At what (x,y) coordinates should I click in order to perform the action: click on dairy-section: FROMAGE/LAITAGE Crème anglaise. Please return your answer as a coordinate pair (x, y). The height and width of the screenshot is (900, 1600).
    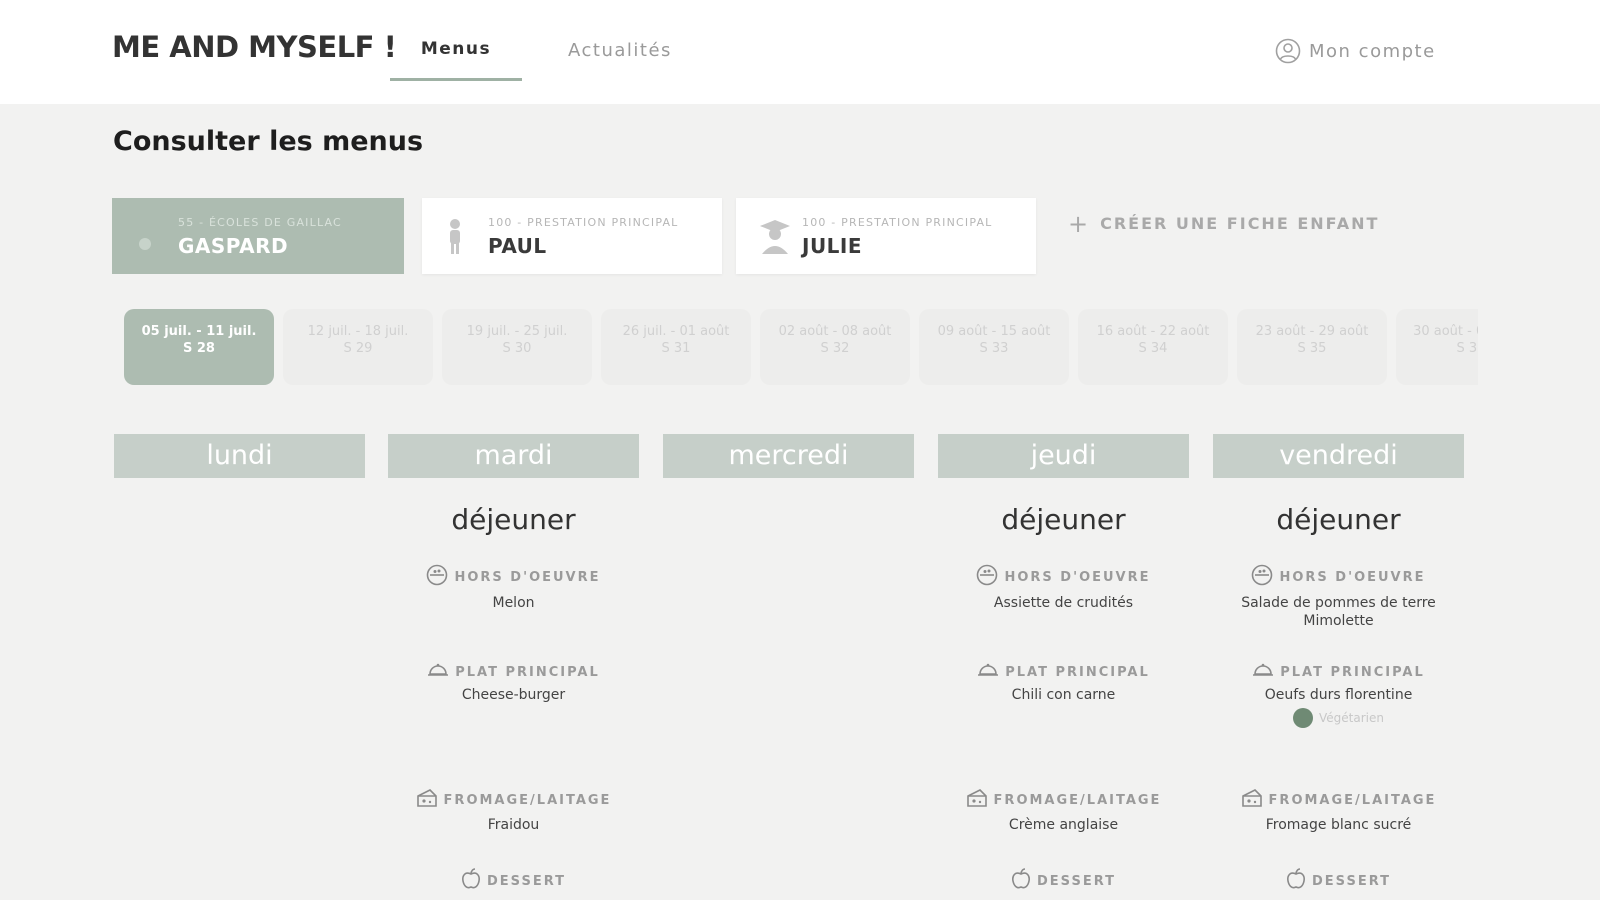
    Looking at the image, I should click on (1063, 811).